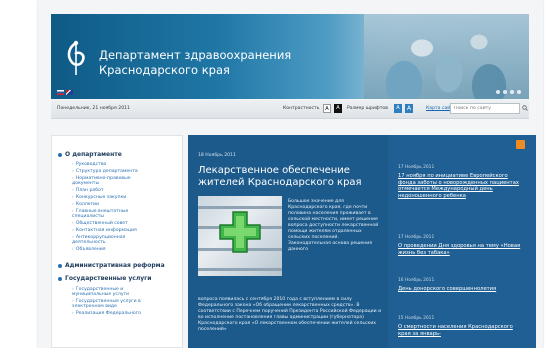  Describe the element at coordinates (126, 249) in the screenshot. I see `sidebar-item: › Объявления` at that location.